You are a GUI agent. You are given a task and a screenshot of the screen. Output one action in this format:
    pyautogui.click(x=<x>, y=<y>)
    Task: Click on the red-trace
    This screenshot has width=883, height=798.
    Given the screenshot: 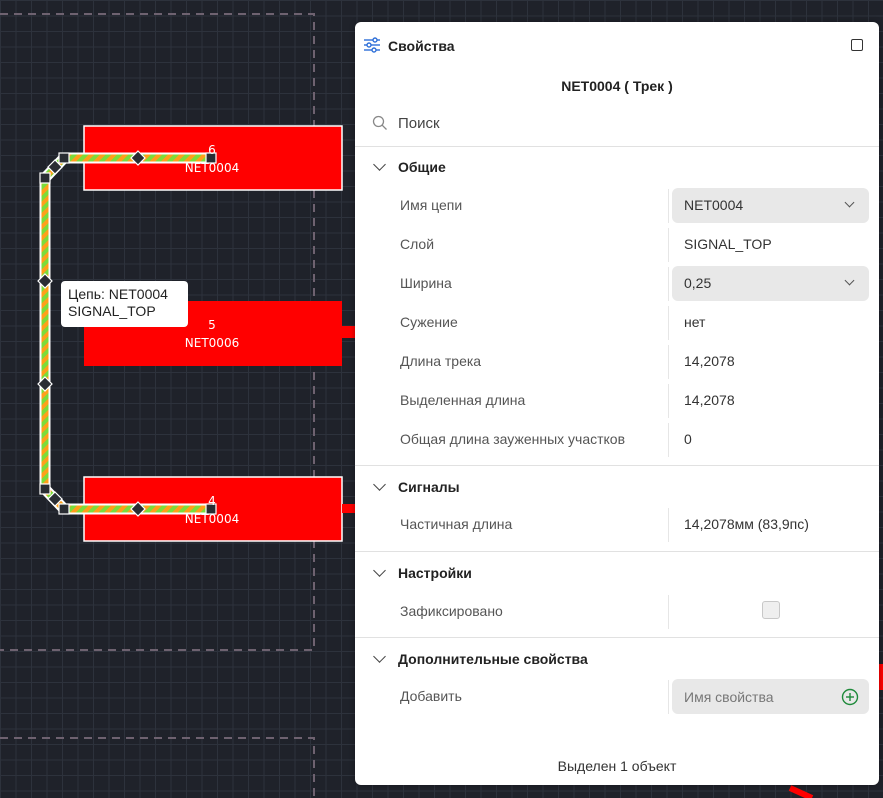 What is the action you would take?
    pyautogui.click(x=801, y=791)
    